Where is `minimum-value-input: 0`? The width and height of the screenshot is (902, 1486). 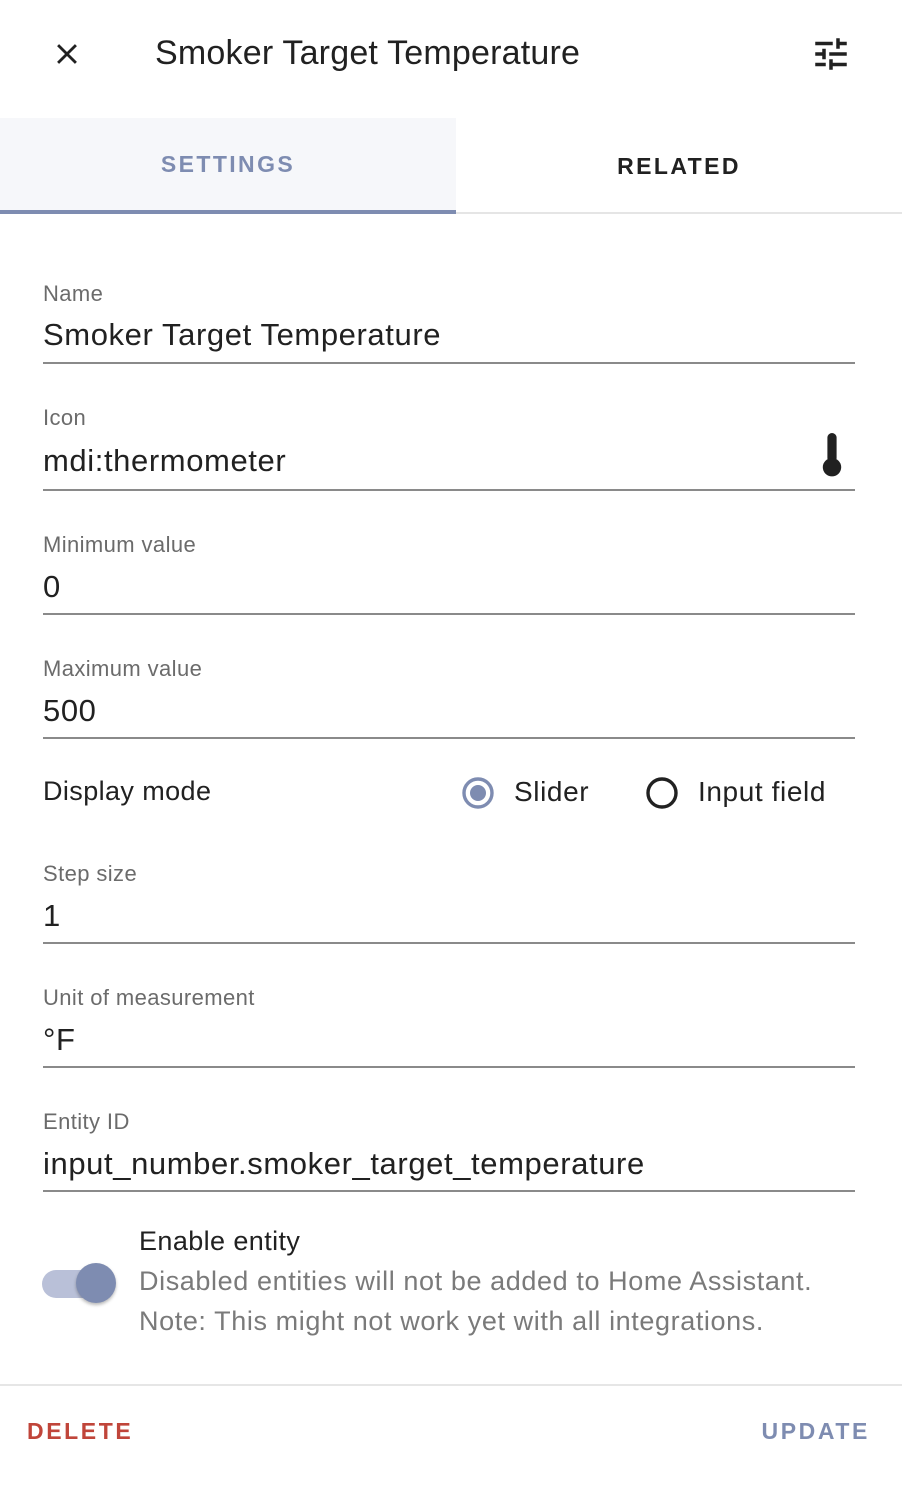
minimum-value-input: 0 is located at coordinates (423, 587).